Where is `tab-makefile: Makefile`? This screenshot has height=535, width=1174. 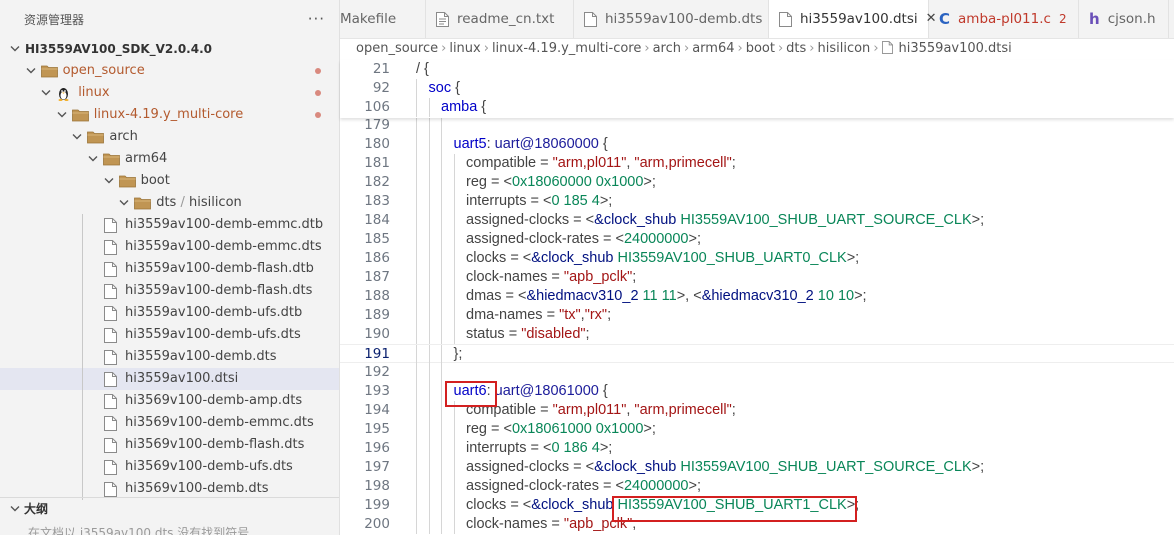
tab-makefile: Makefile is located at coordinates (383, 19).